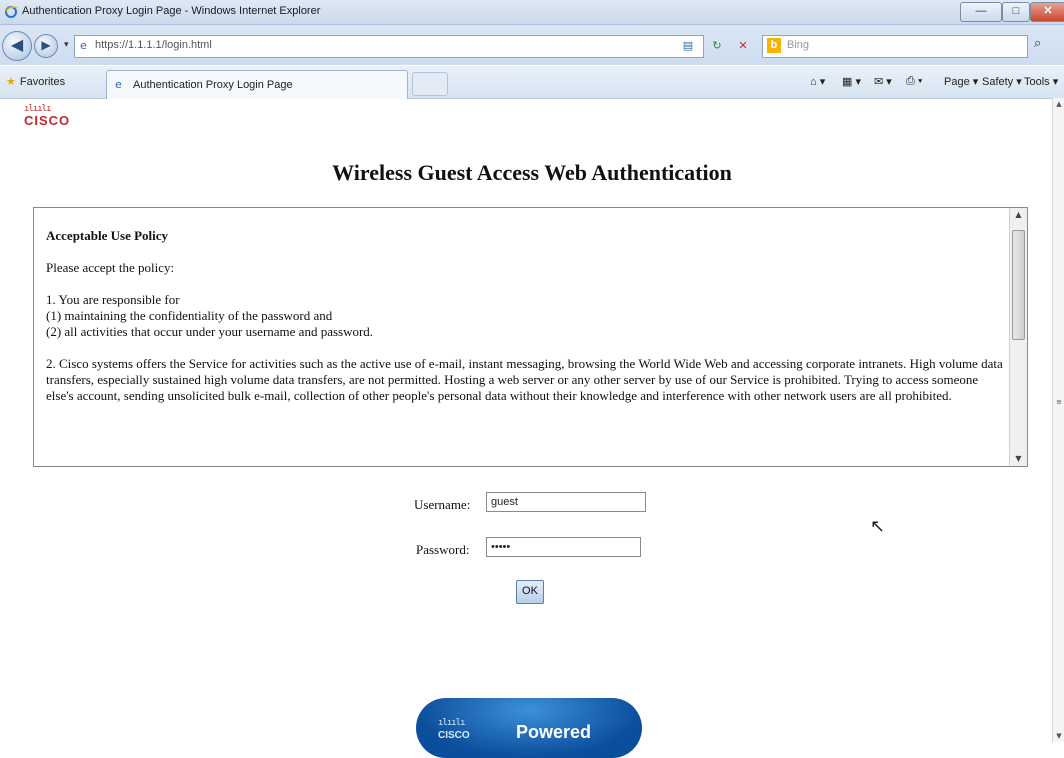 The width and height of the screenshot is (1064, 758). Describe the element at coordinates (895, 46) in the screenshot. I see `search-input: b Bing` at that location.